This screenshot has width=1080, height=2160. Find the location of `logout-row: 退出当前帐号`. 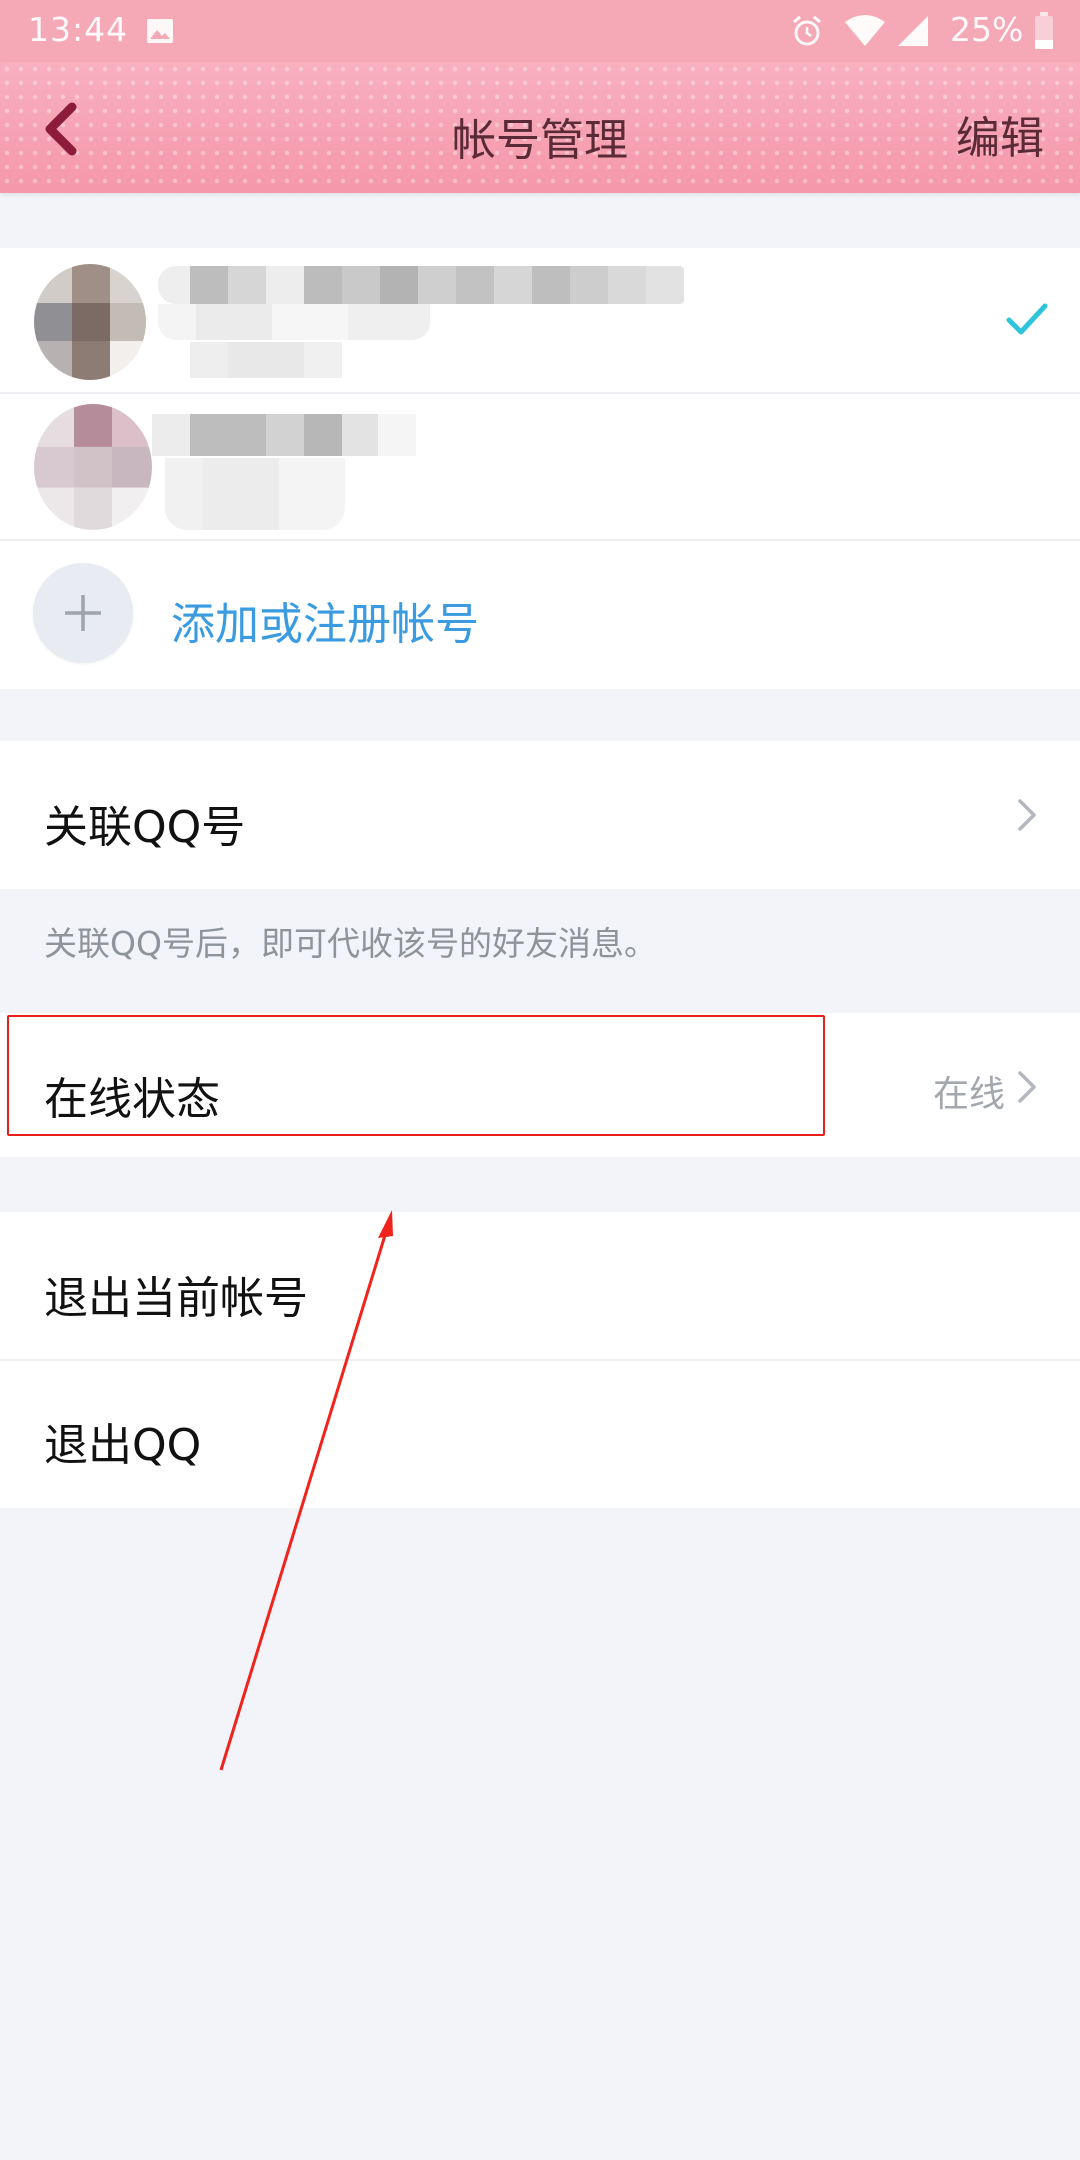

logout-row: 退出当前帐号 is located at coordinates (540, 1285).